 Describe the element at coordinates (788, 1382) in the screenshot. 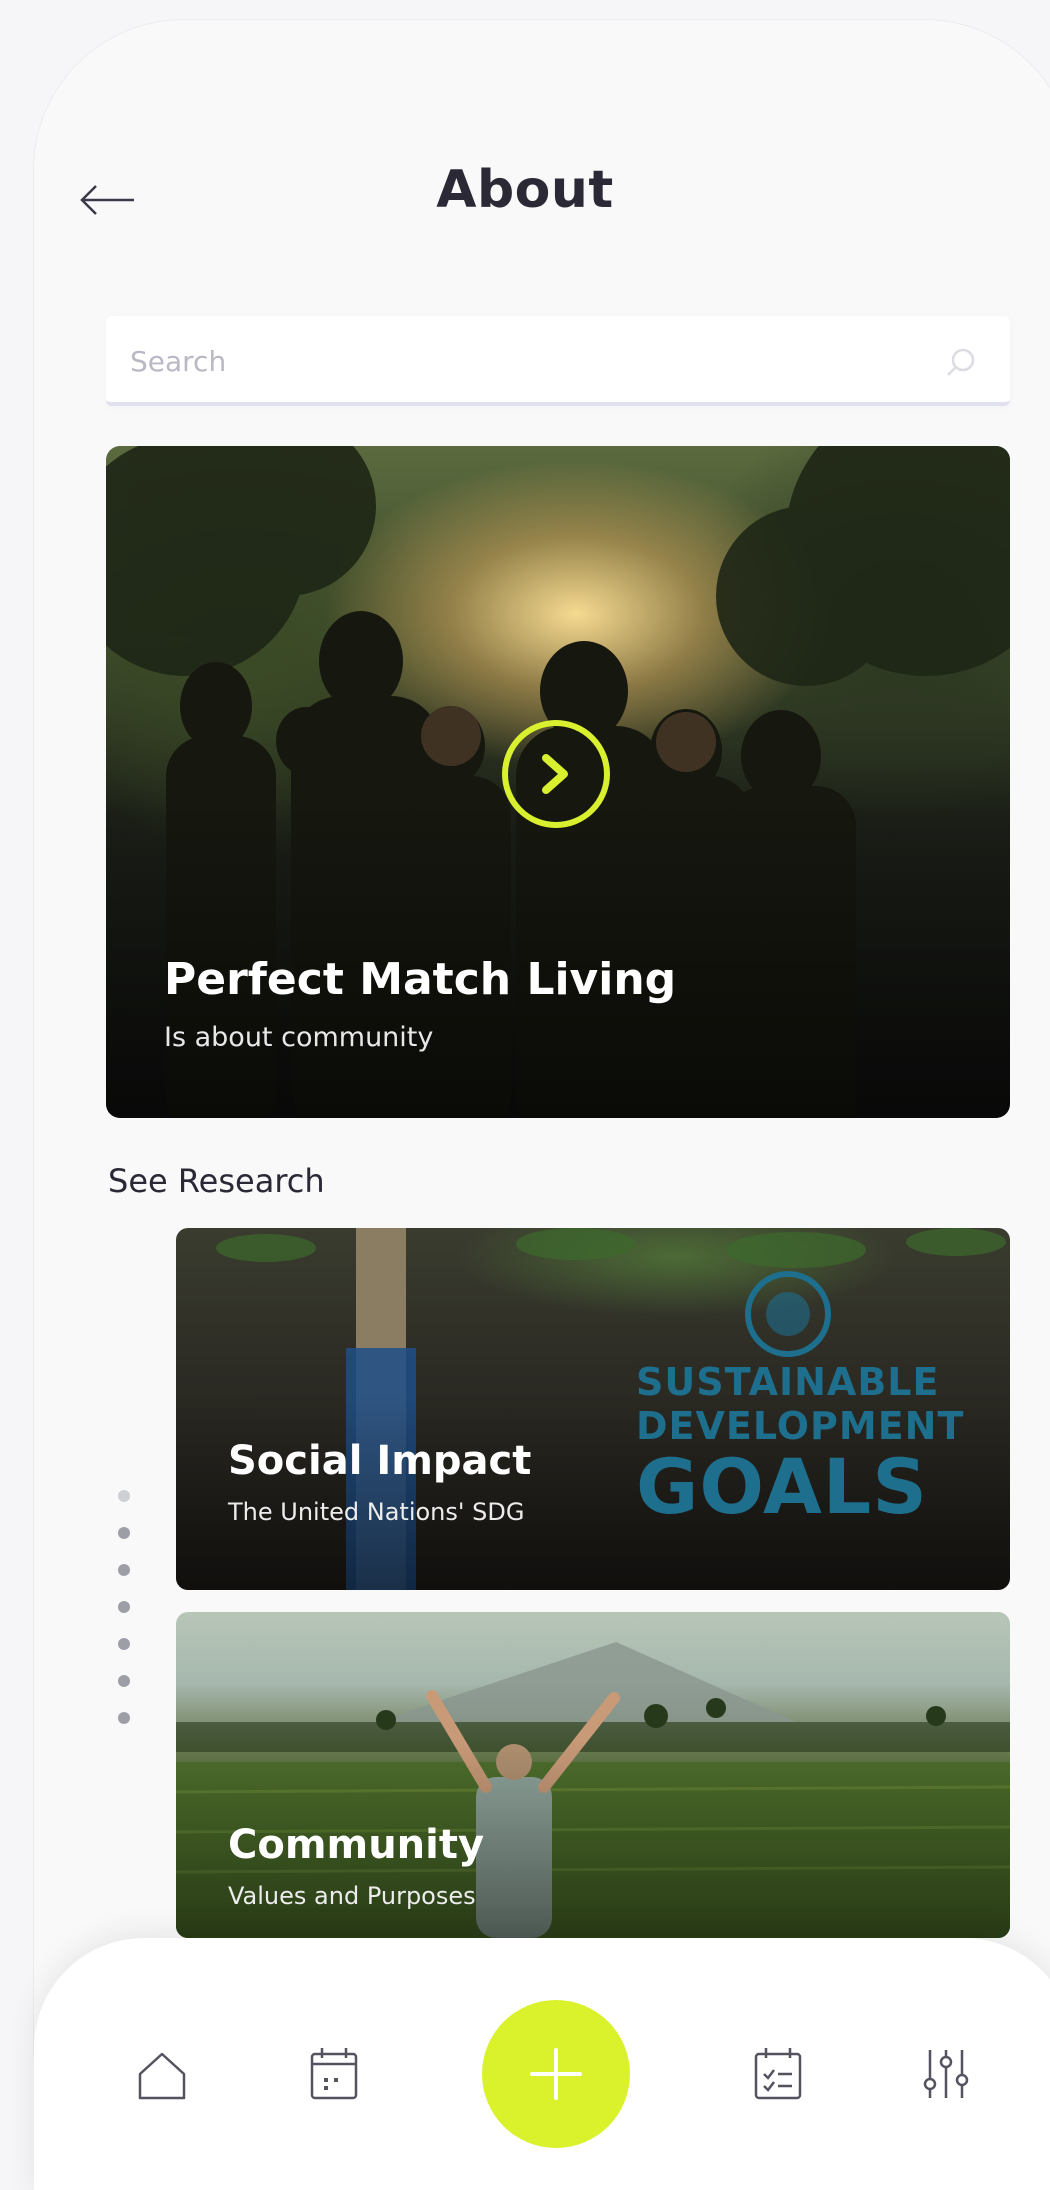

I see `sdg-logo-line: SUSTAINABLE` at that location.